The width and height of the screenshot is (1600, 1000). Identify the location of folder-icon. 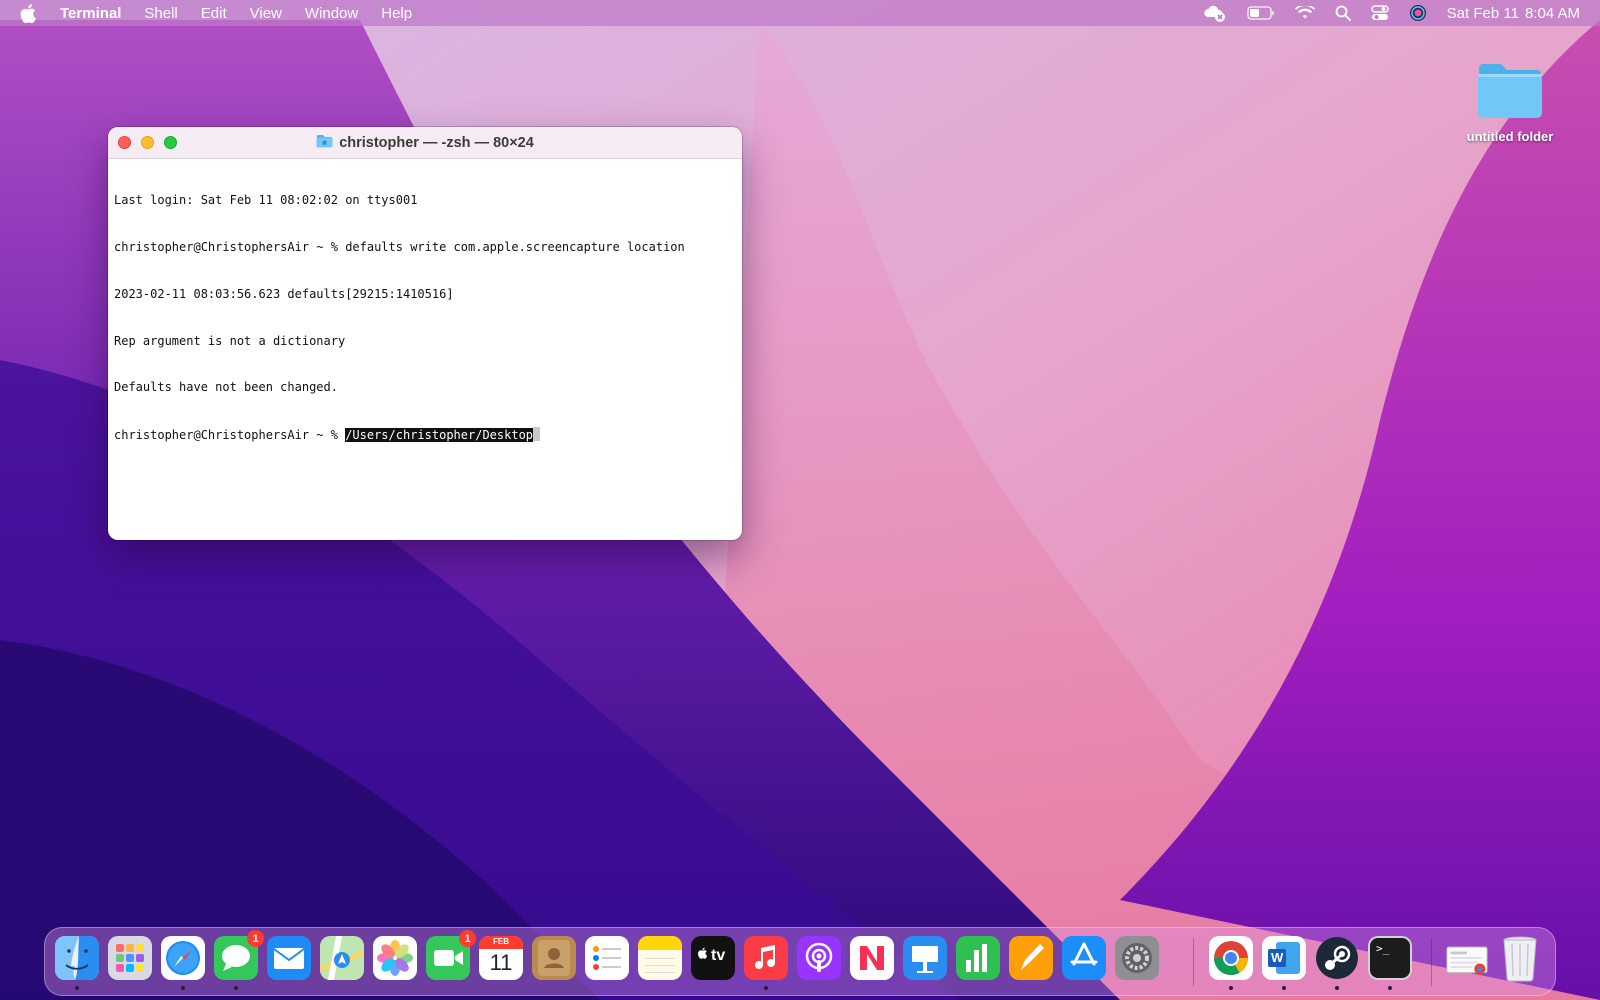
(1510, 93).